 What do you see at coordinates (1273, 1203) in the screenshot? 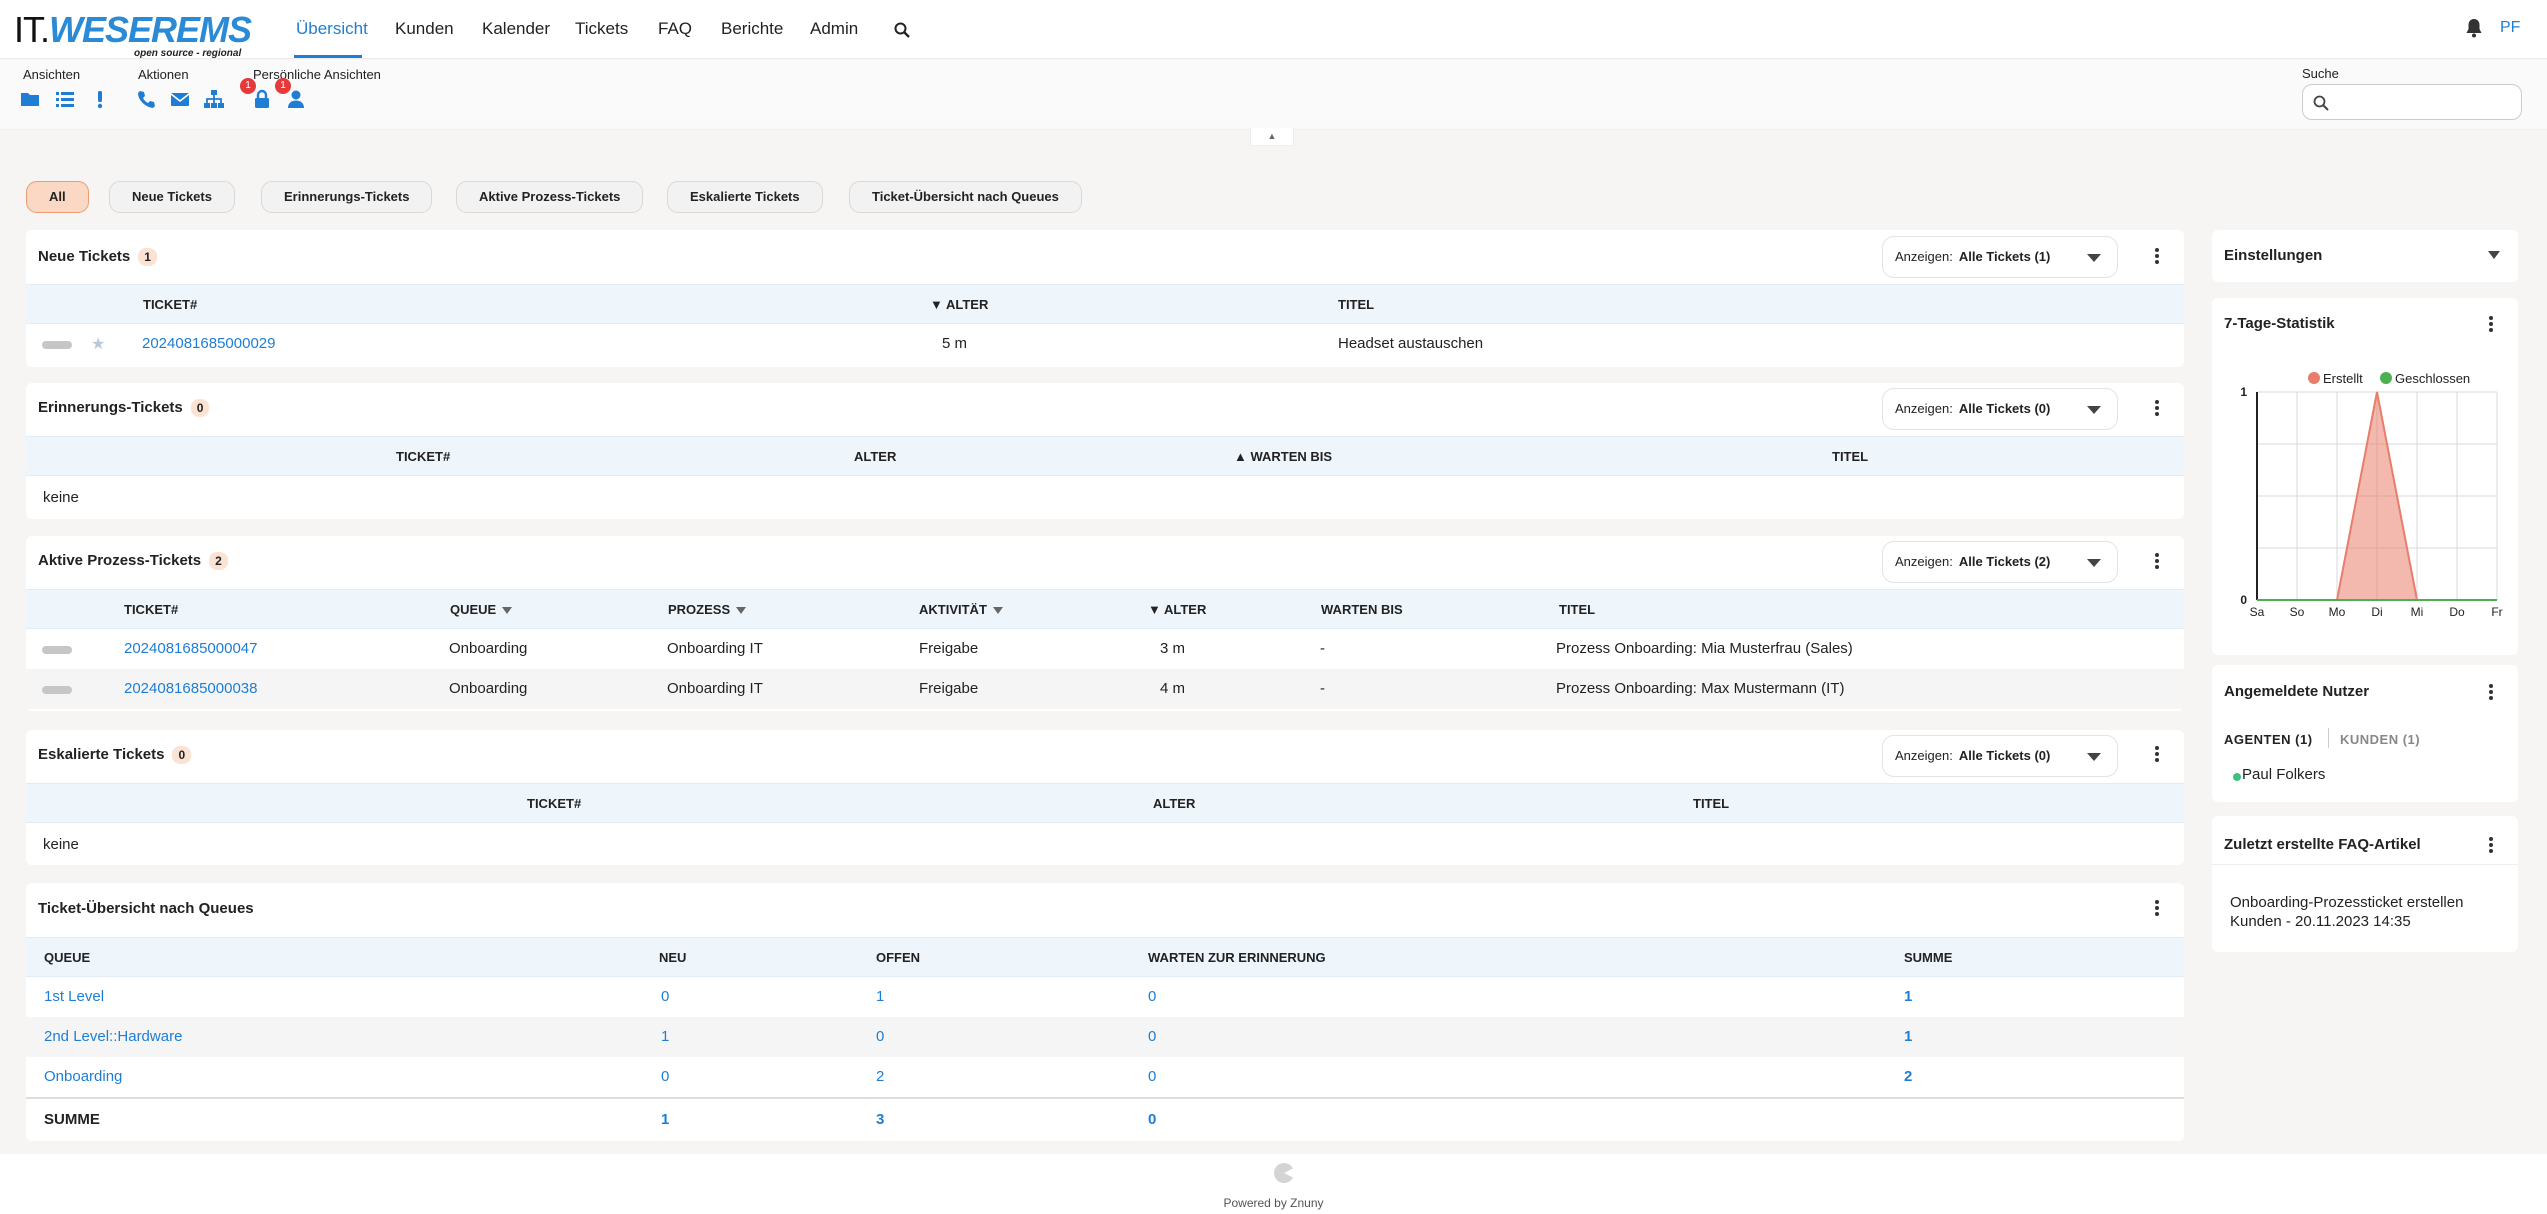
I see `footer-powered-by: Powered by Znuny` at bounding box center [1273, 1203].